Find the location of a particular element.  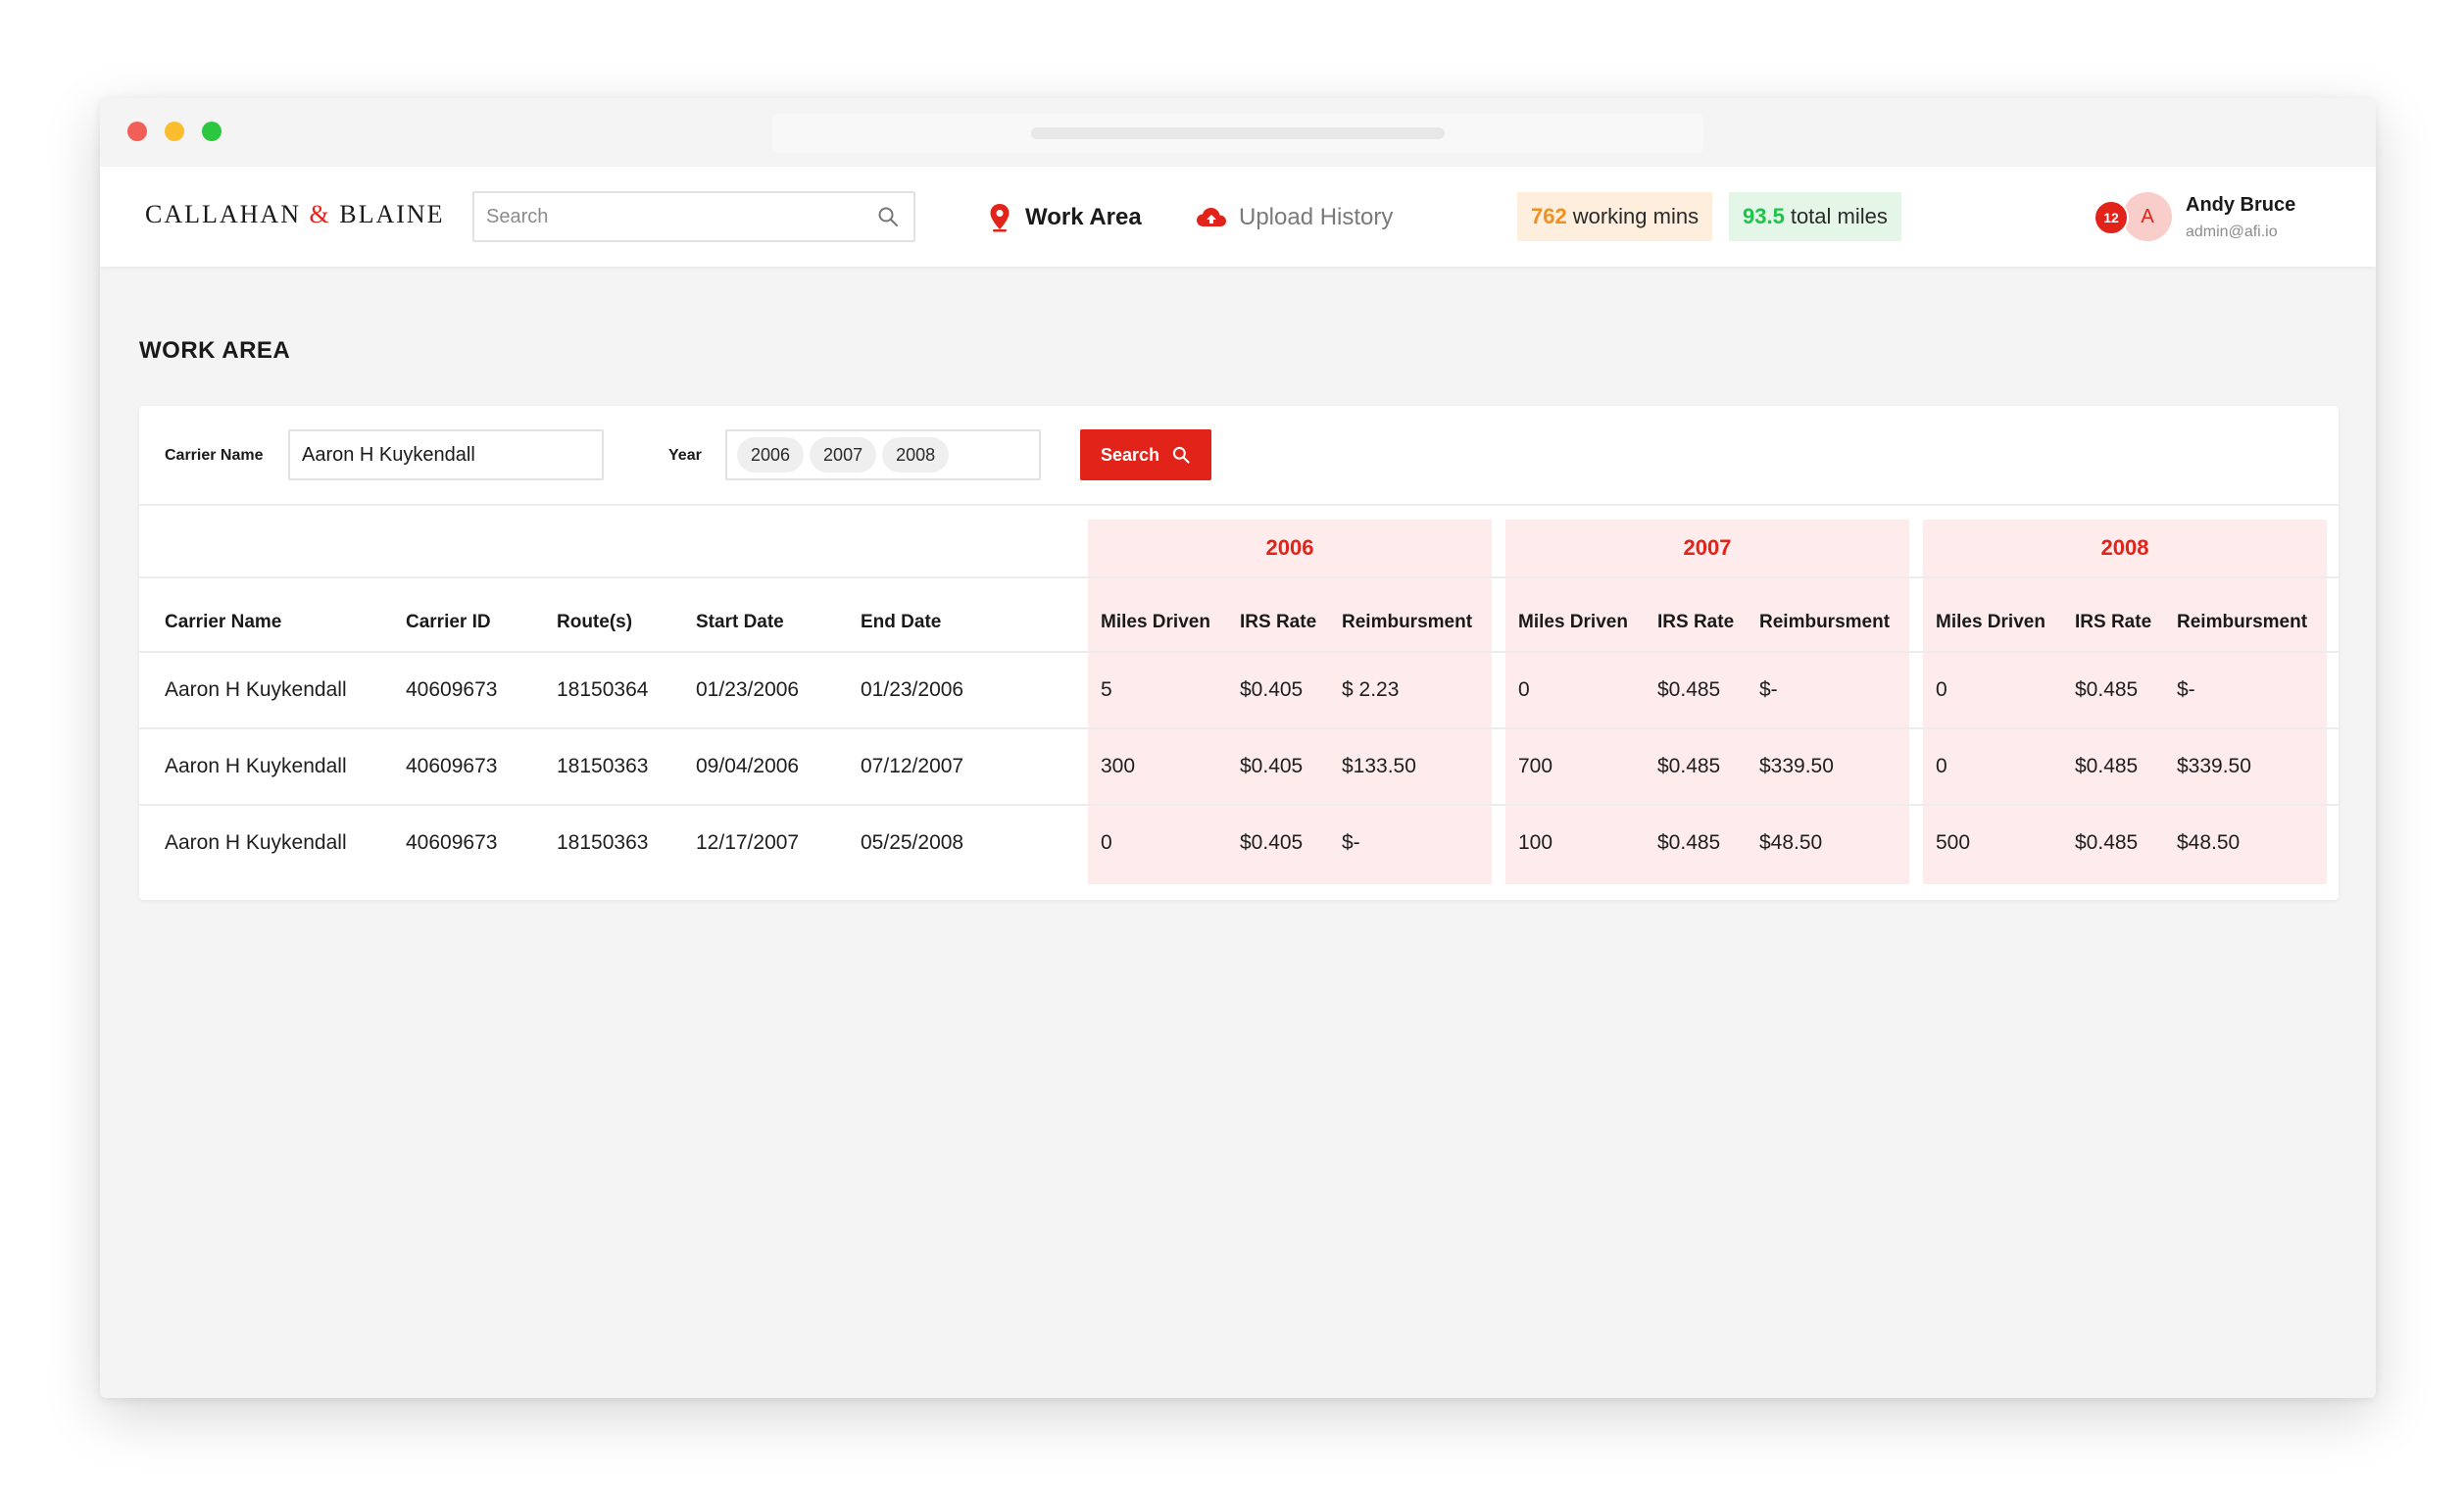

working-mins-label: working mins is located at coordinates (1636, 216).